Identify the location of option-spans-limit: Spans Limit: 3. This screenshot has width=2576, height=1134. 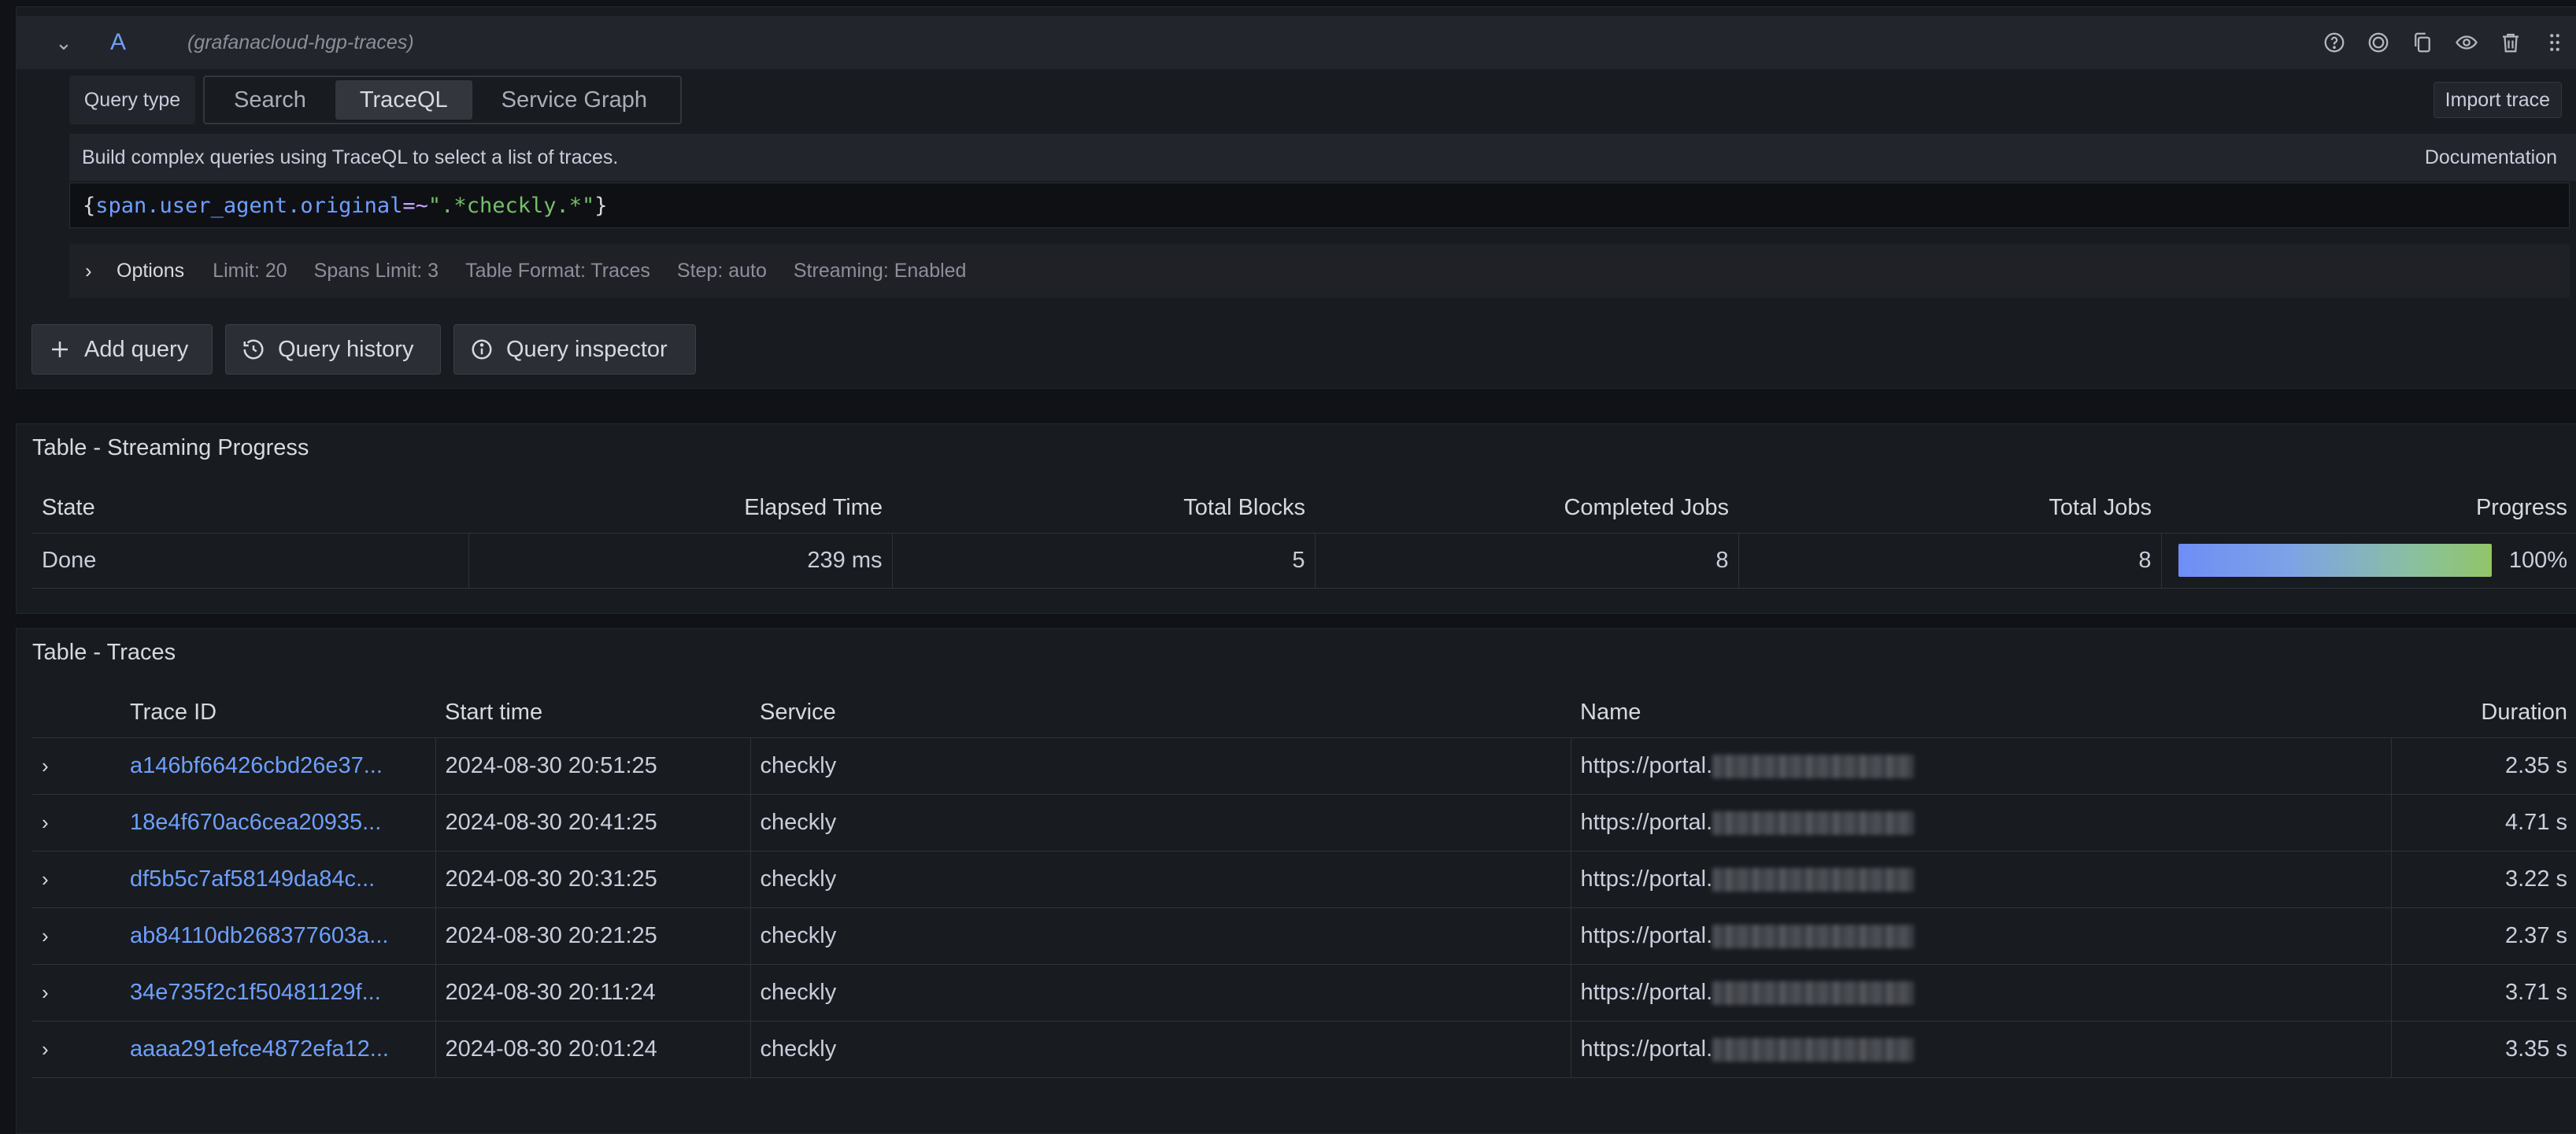
(376, 270).